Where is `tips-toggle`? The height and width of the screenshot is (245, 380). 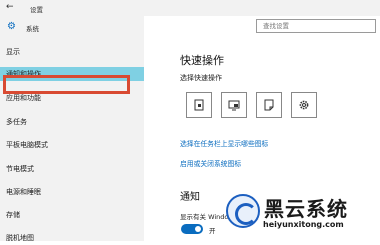 tips-toggle is located at coordinates (192, 229).